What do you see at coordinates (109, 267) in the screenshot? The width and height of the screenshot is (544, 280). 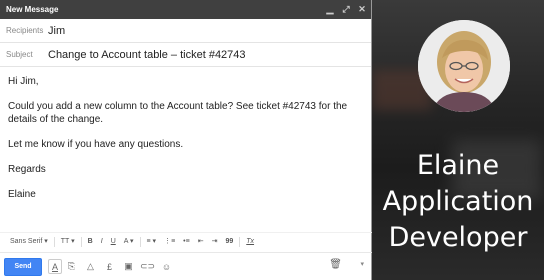 I see `money-icon: £` at bounding box center [109, 267].